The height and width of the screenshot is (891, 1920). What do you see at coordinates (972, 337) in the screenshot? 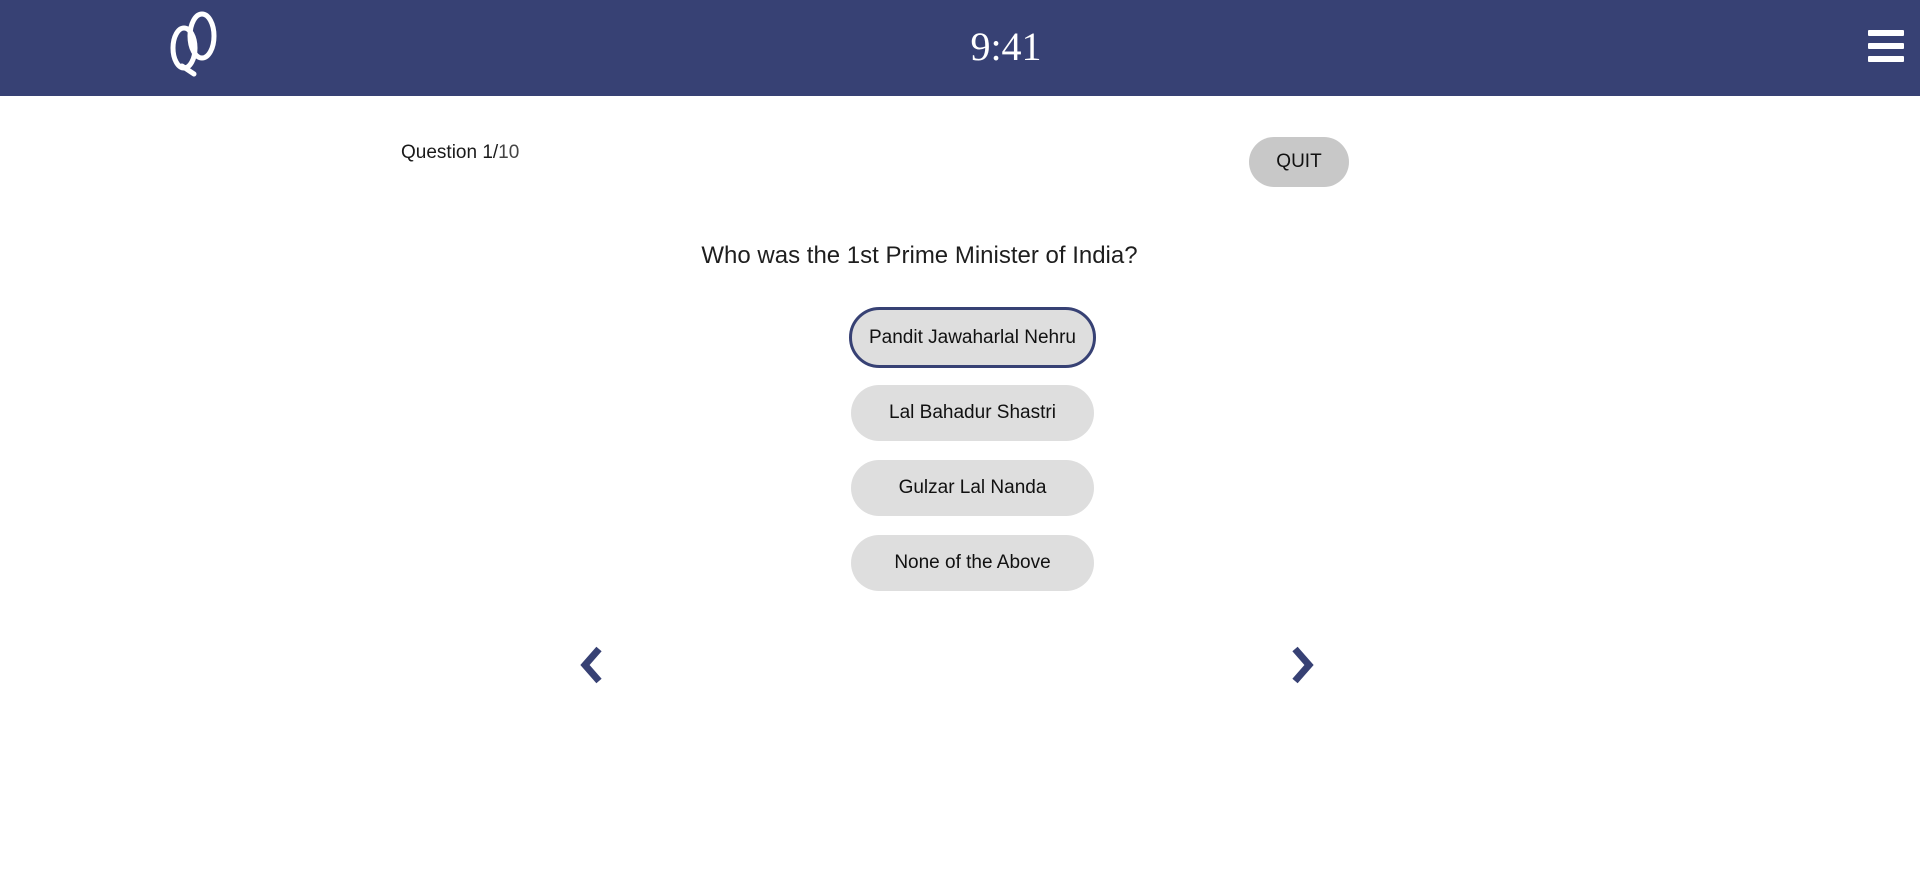
I see `answer-option: Pandit Jawaharlal Nehru` at bounding box center [972, 337].